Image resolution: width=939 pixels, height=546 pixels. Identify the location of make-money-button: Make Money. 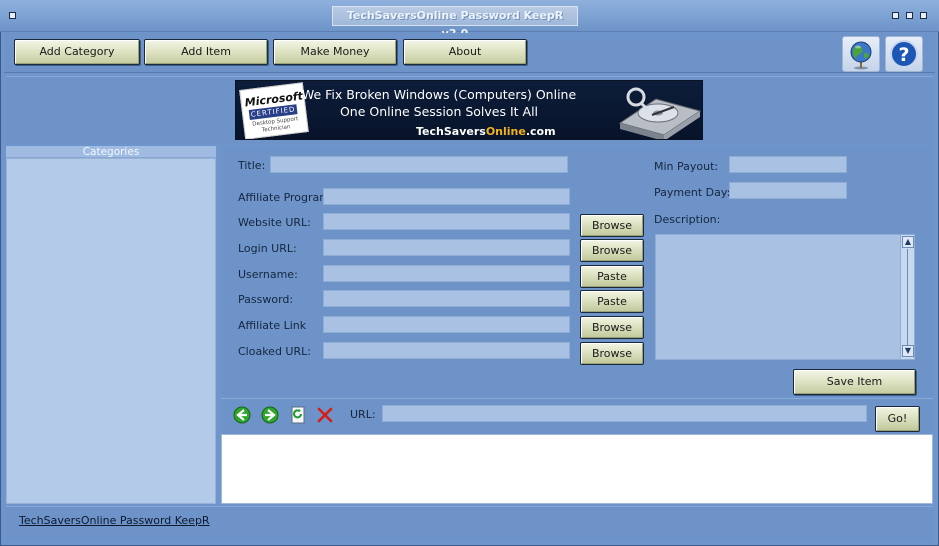
(335, 52).